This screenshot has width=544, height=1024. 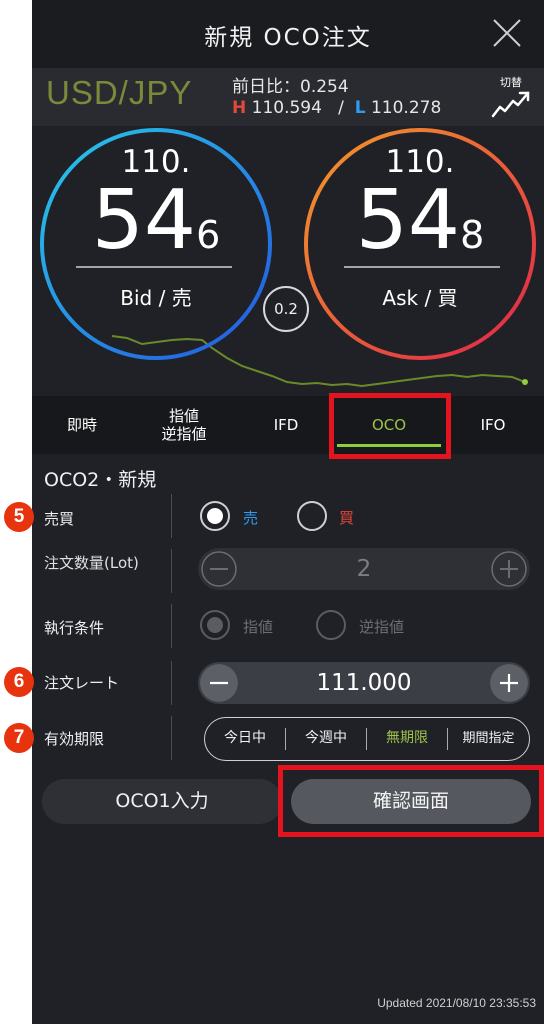 I want to click on stop-label: 逆指値, so click(x=382, y=627).